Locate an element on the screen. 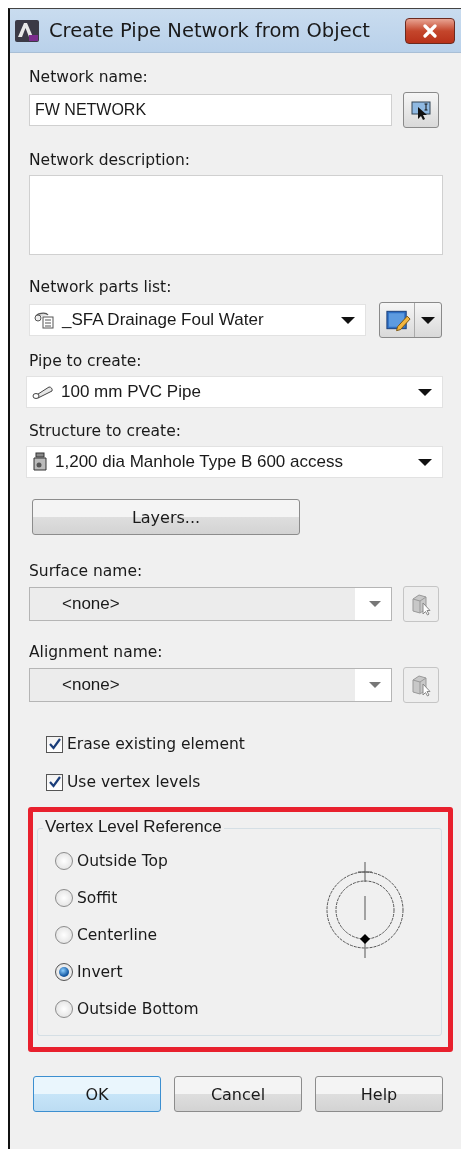 The image size is (461, 1149). structure-dropdown: 1,200 dia Manhole Type B 600 access is located at coordinates (234, 462).